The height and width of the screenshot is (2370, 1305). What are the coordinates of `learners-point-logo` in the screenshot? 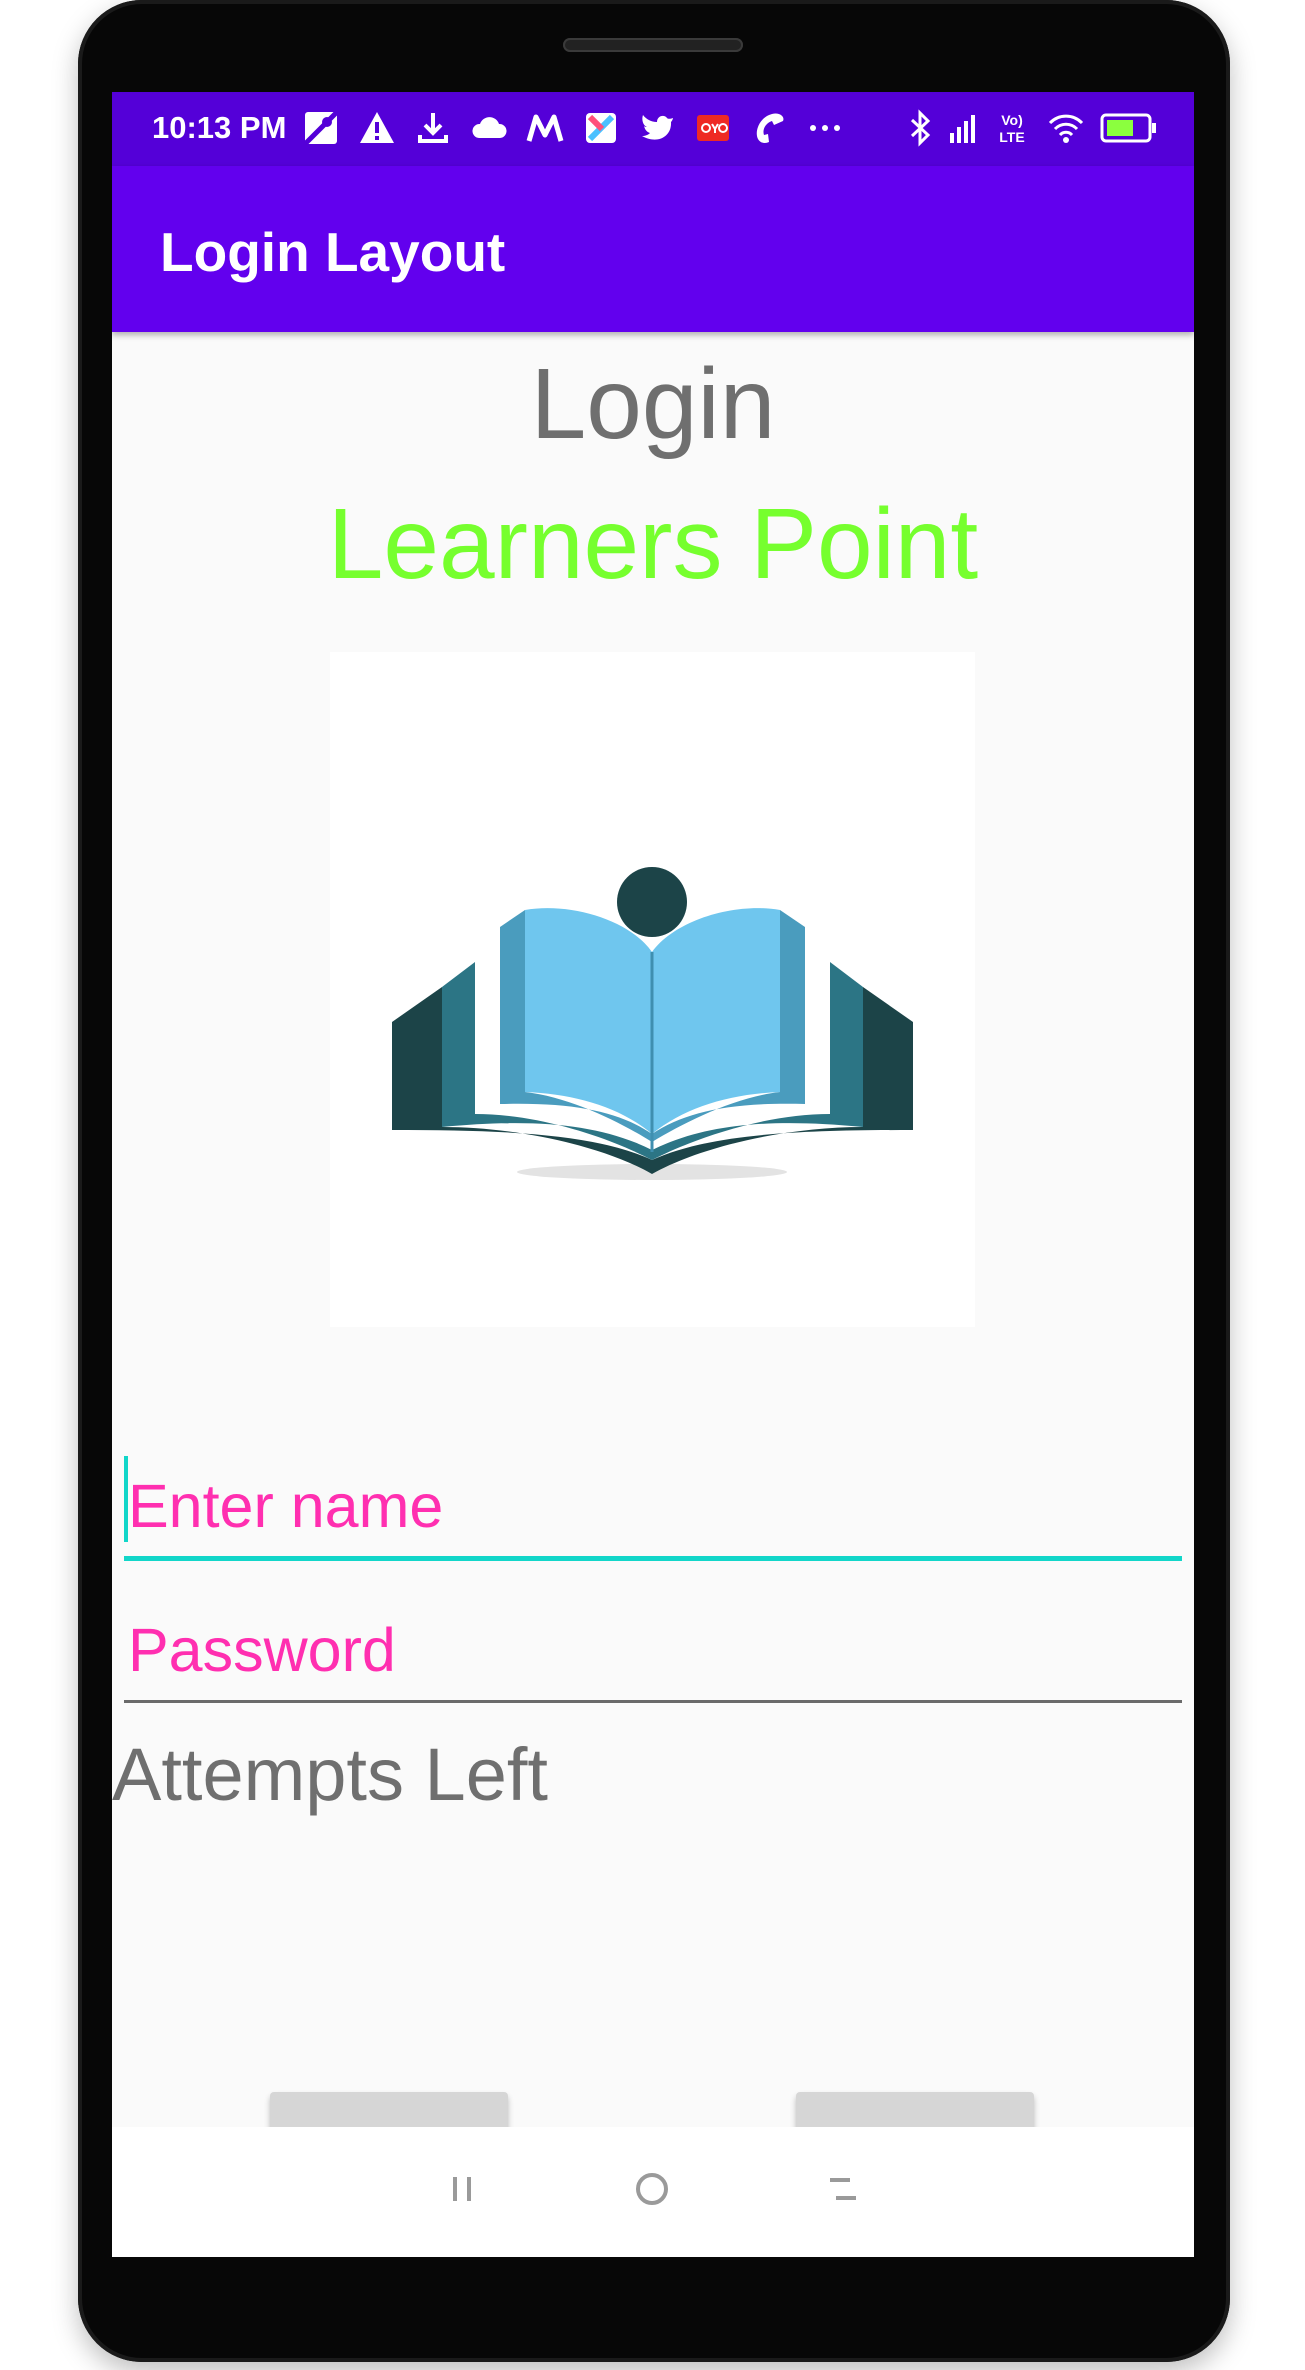 It's located at (652, 989).